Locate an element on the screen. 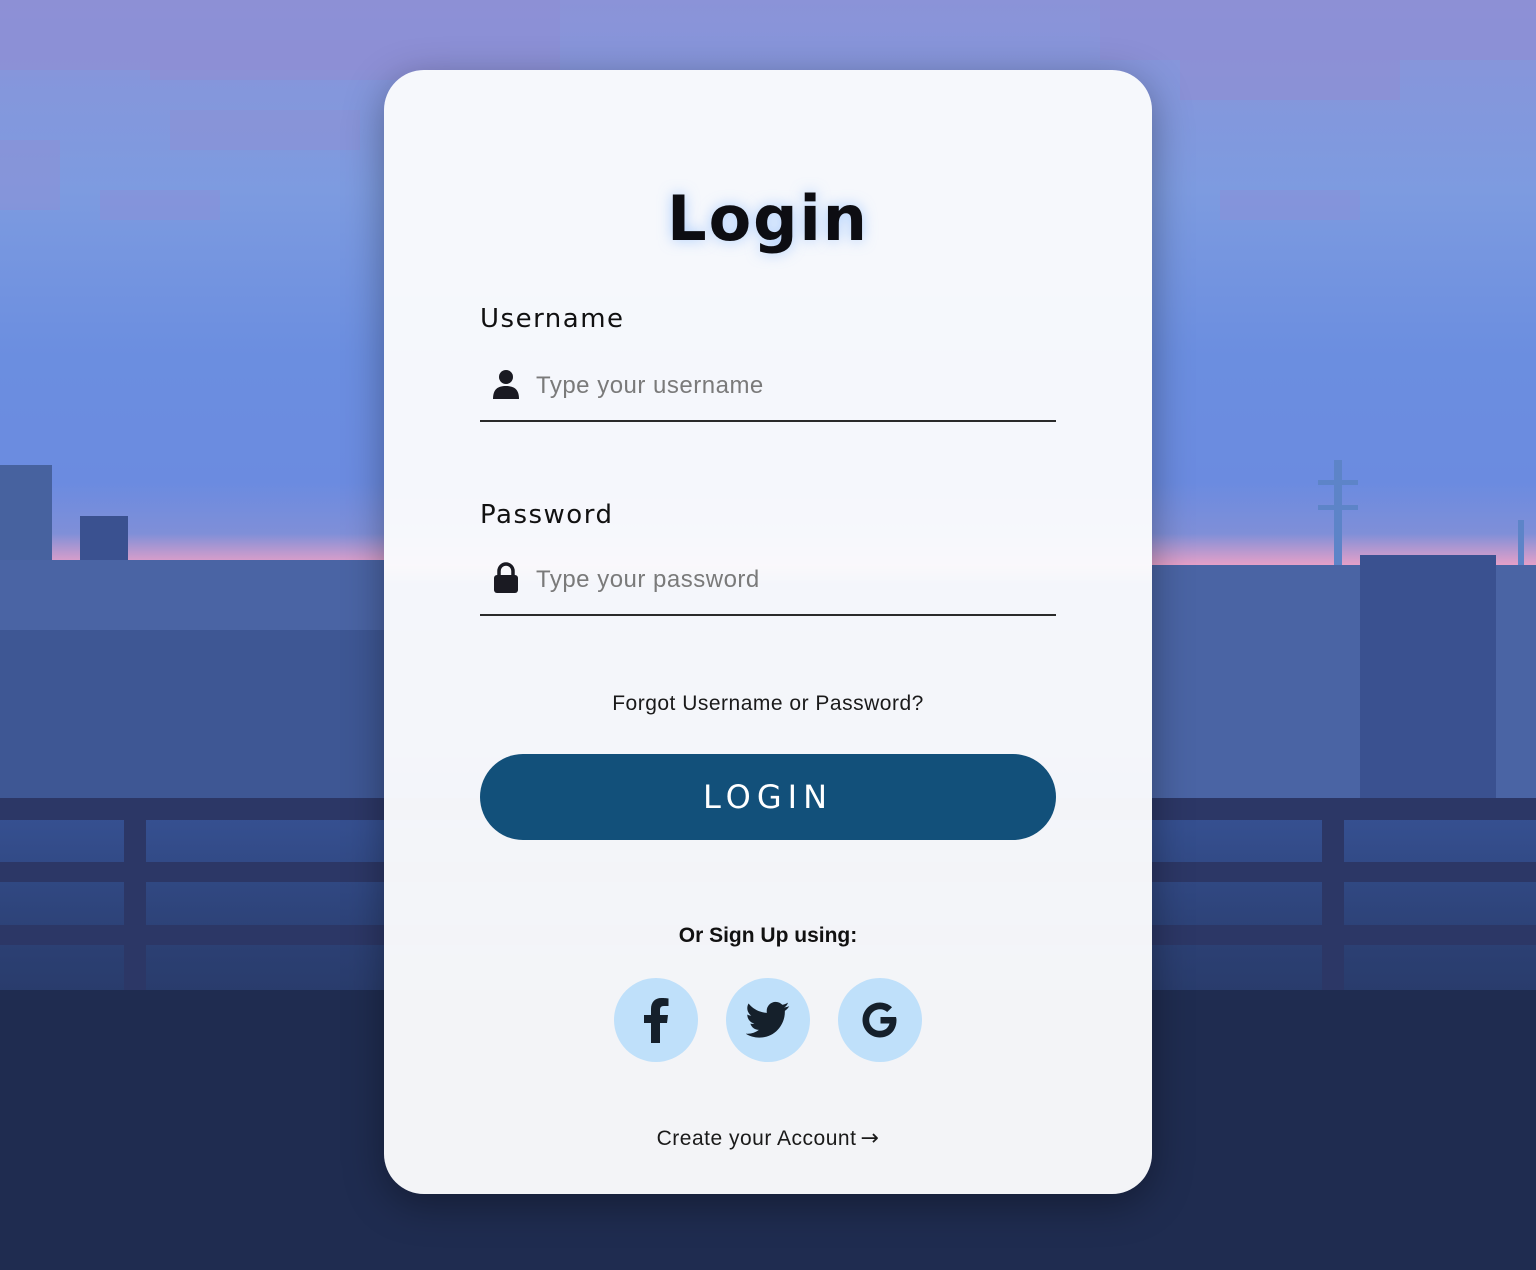  twitter-icon is located at coordinates (768, 1019).